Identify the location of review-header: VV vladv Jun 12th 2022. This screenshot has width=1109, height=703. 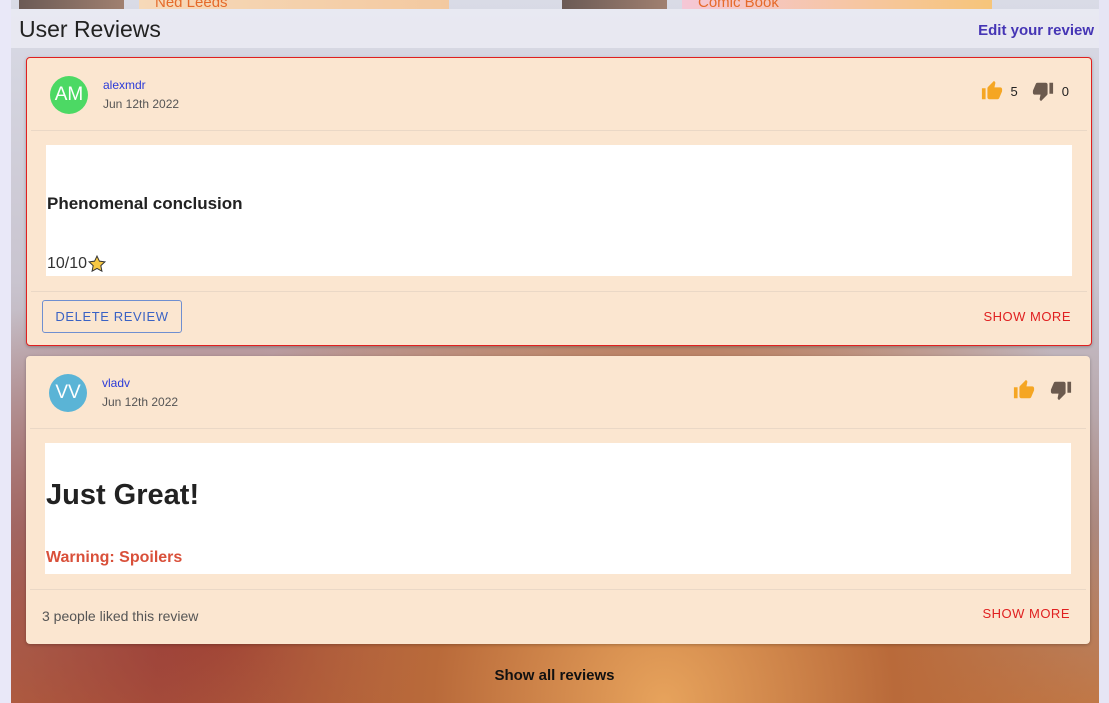
(558, 392).